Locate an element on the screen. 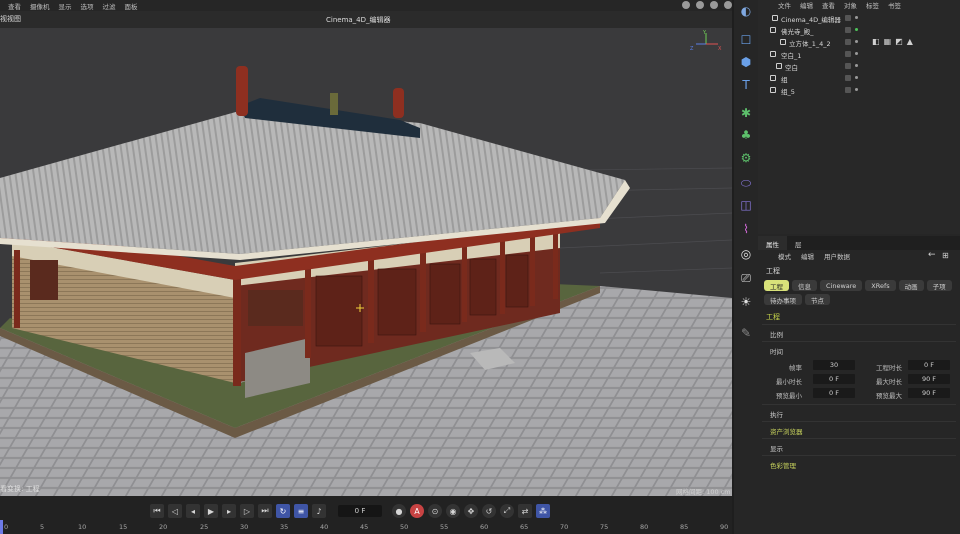  sound-icon: ♪ is located at coordinates (319, 511).